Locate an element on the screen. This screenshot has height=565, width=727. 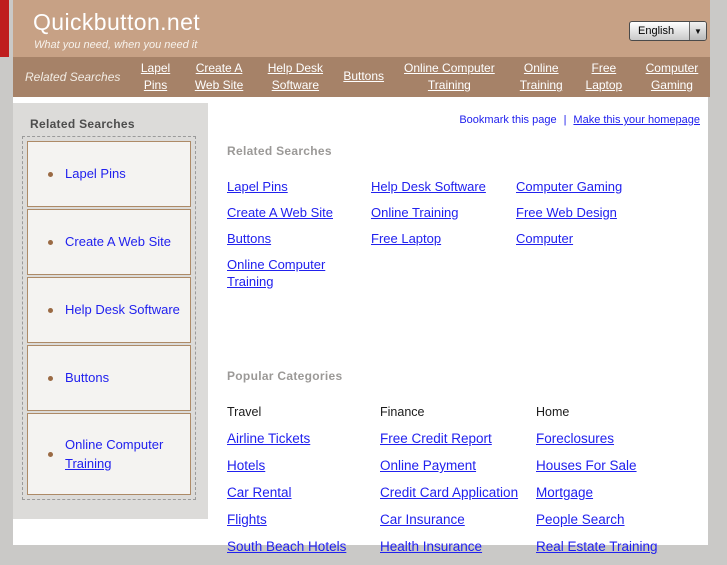
sidebar-item-buttons: Buttons is located at coordinates (109, 378).